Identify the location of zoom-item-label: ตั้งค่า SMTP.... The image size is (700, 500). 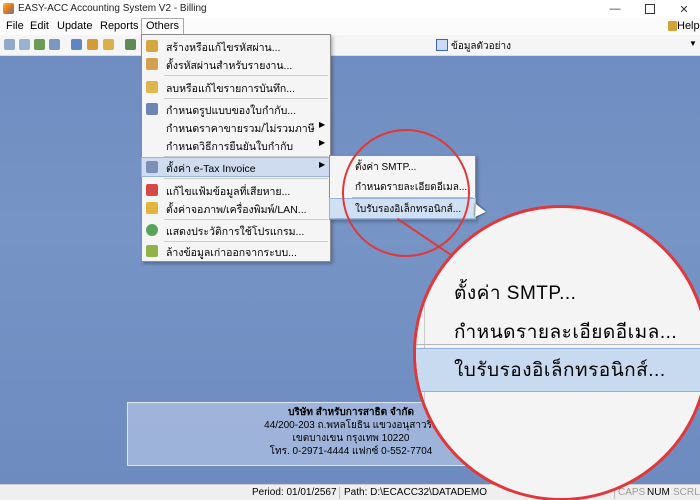
(515, 293).